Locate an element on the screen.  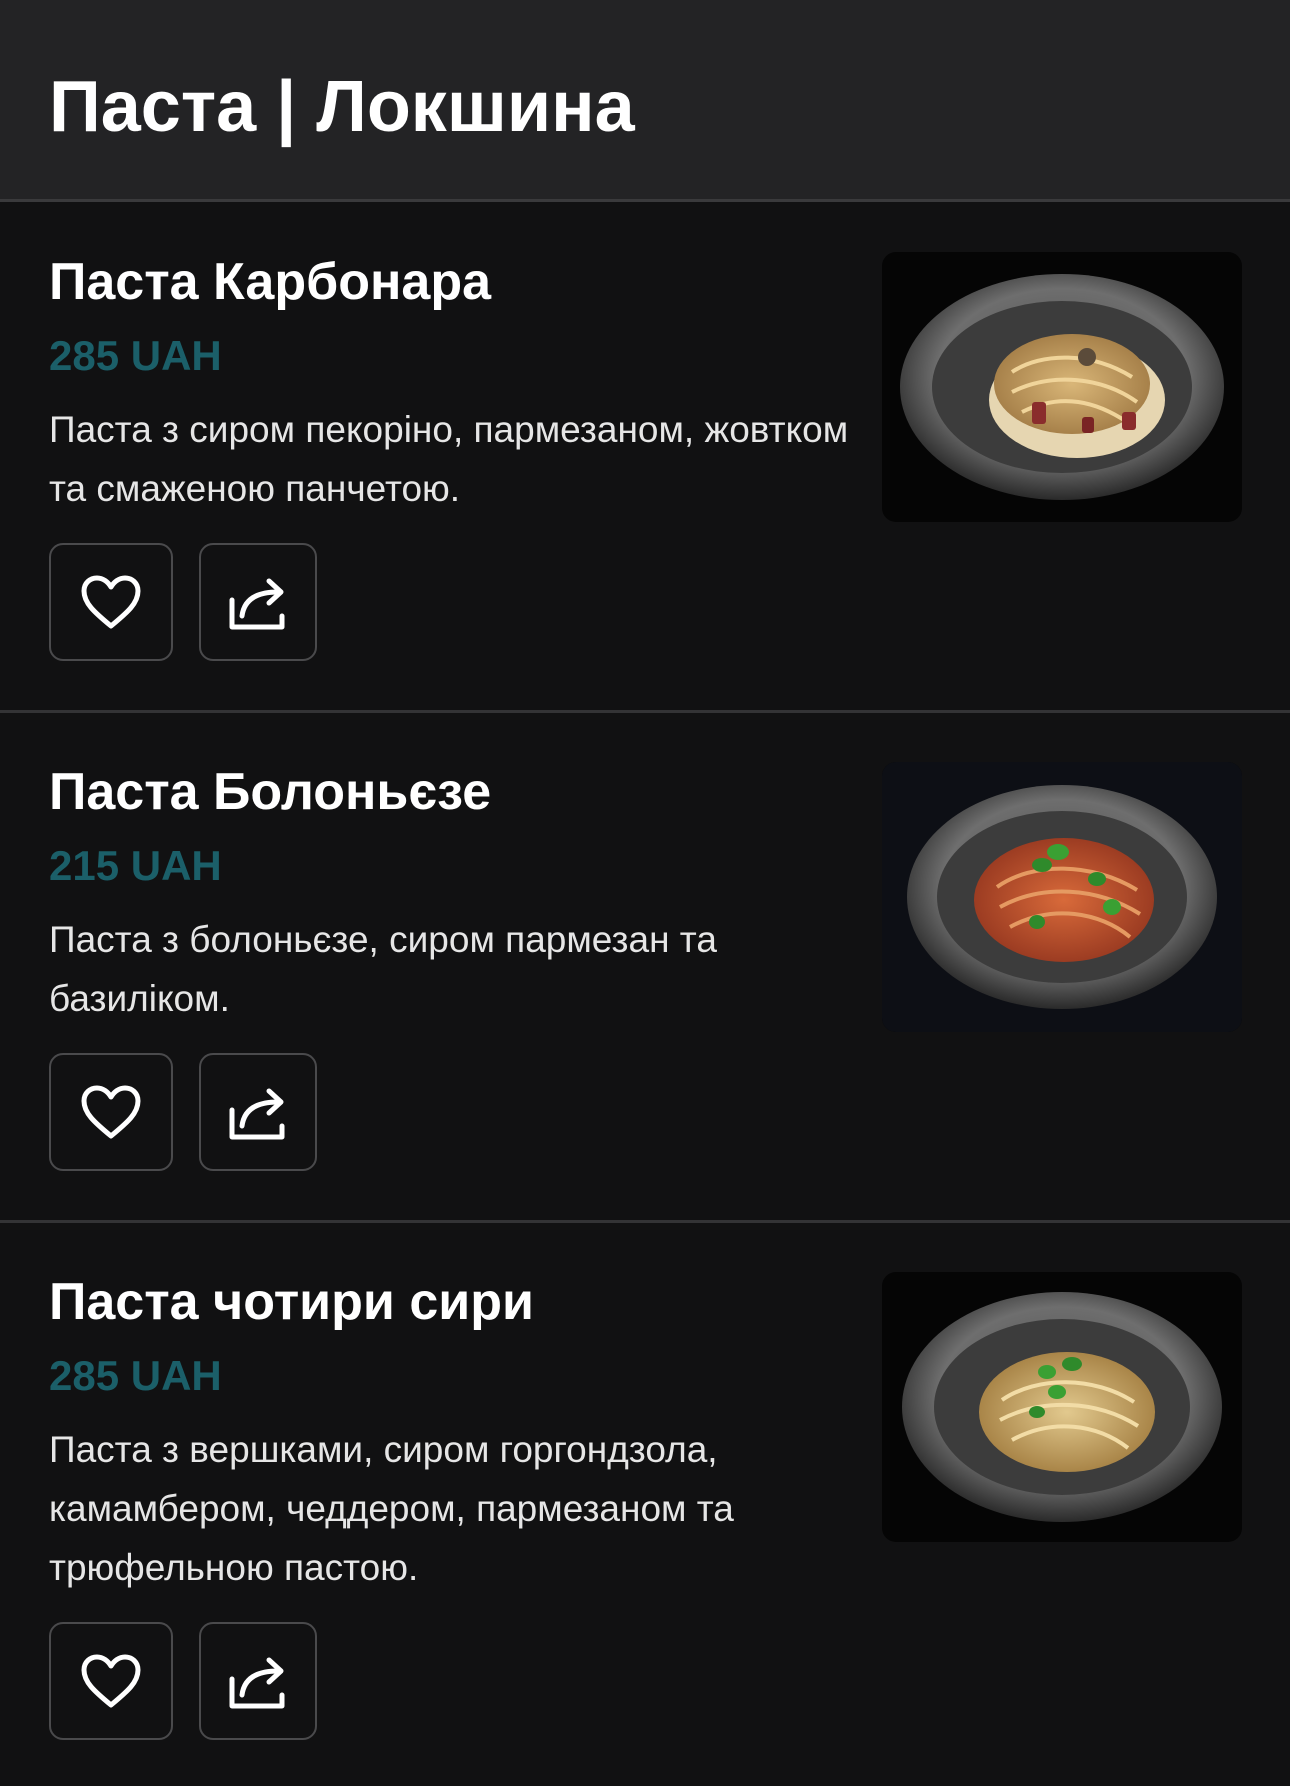
page-title: Паста | Локшина is located at coordinates (342, 107).